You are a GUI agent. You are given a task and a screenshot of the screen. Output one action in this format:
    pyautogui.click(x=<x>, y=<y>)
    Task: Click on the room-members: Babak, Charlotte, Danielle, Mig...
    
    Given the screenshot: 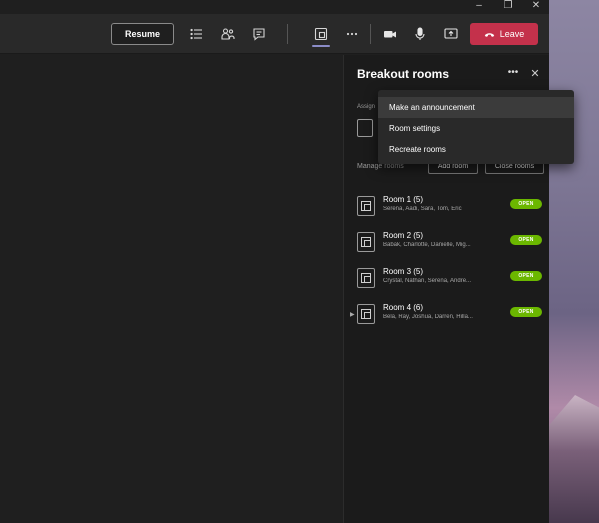 What is the action you would take?
    pyautogui.click(x=427, y=245)
    